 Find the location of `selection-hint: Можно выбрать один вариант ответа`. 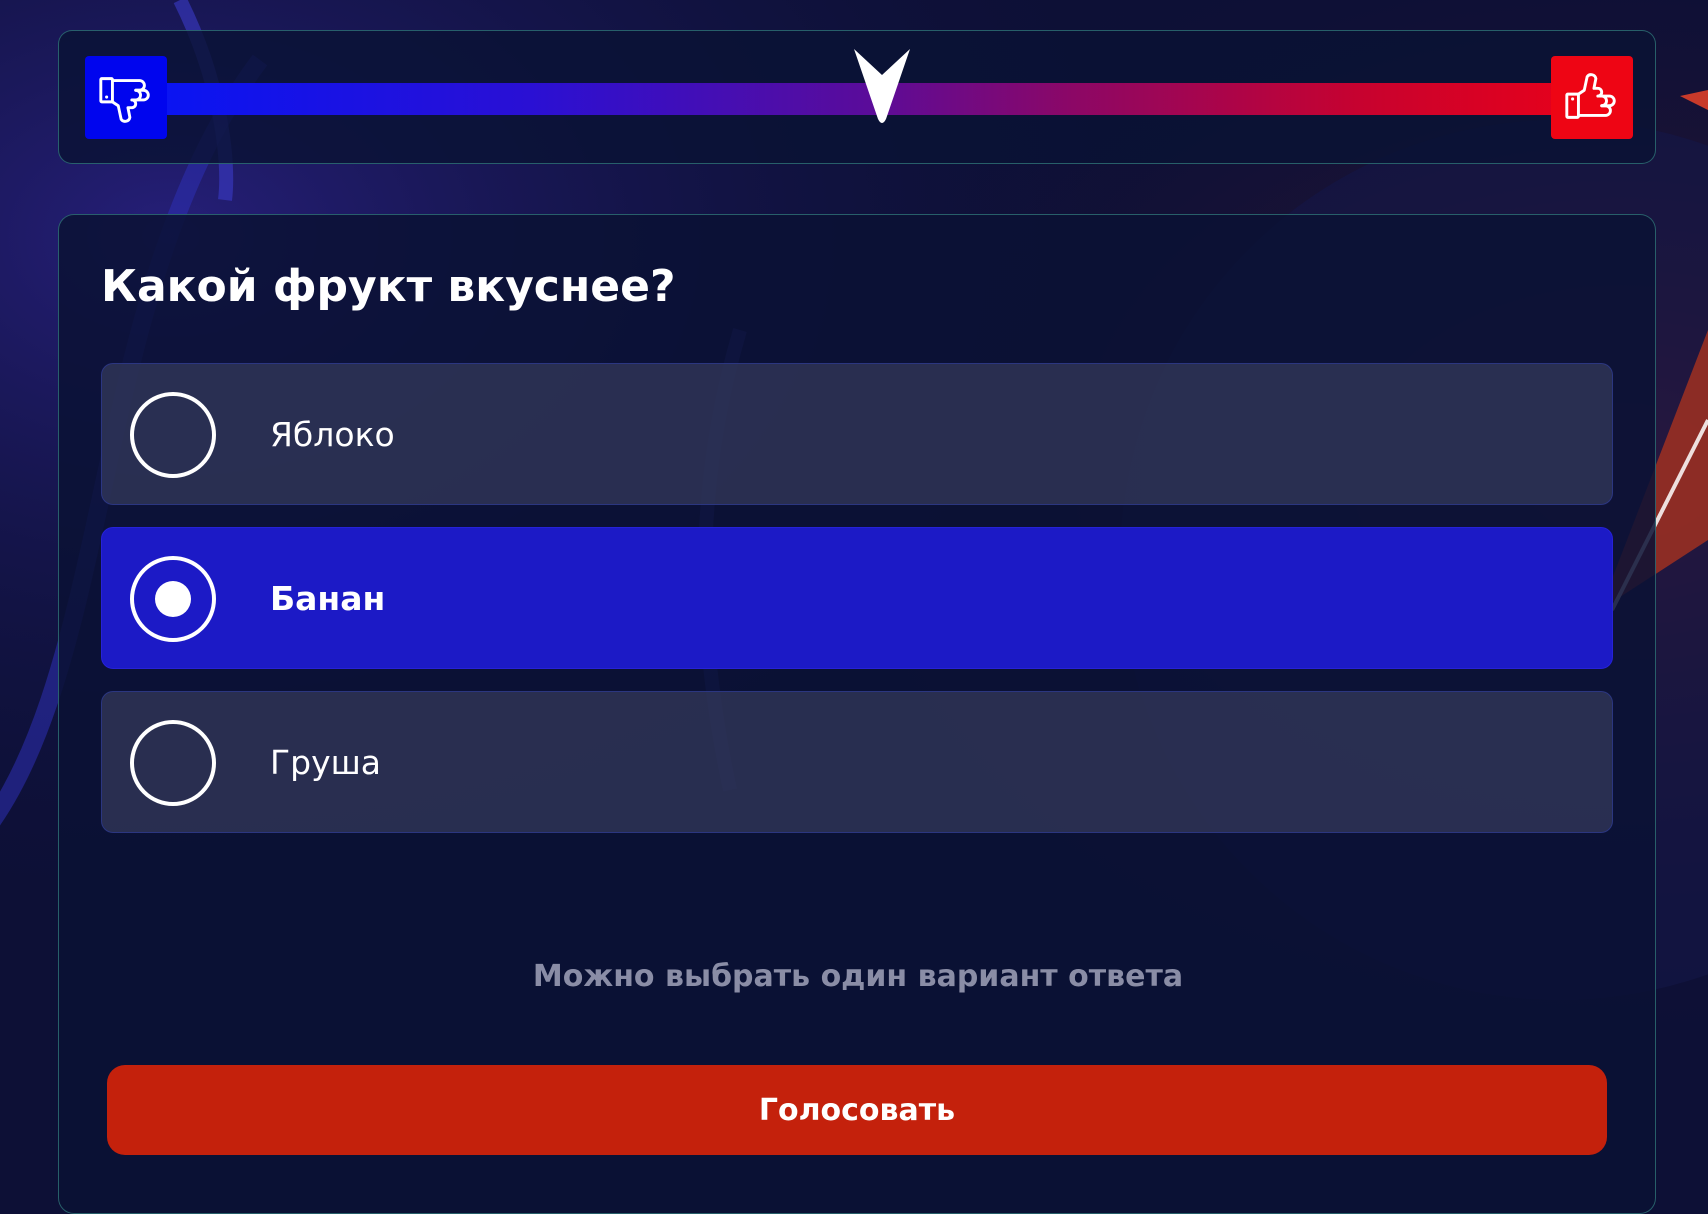

selection-hint: Можно выбрать один вариант ответа is located at coordinates (858, 976).